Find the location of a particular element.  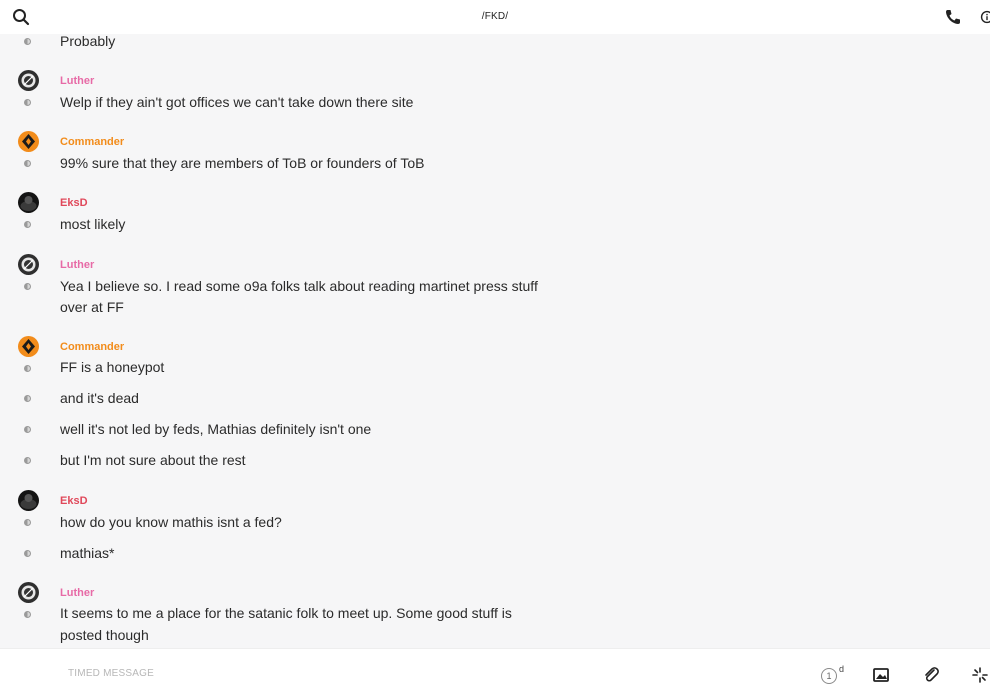

message-text-continued: over at FF is located at coordinates (92, 307).